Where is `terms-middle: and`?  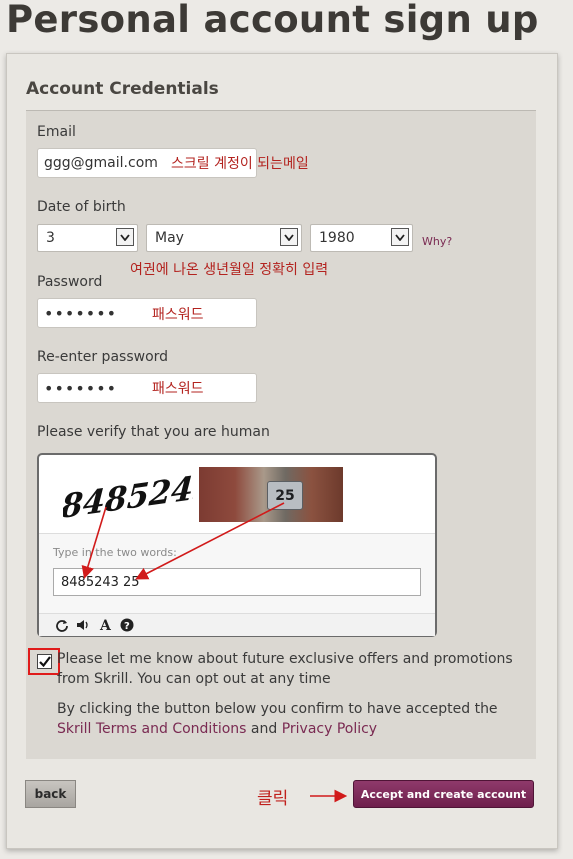 terms-middle: and is located at coordinates (264, 729).